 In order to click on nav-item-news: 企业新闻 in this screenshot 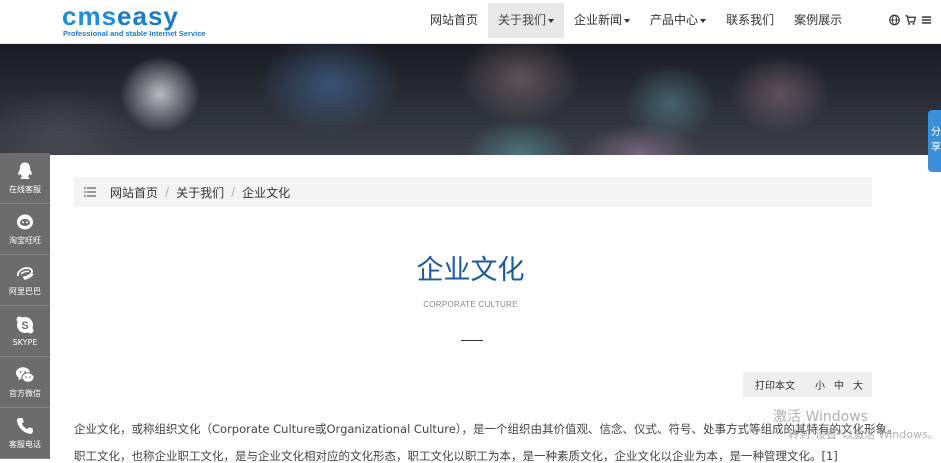, I will do `click(602, 20)`.